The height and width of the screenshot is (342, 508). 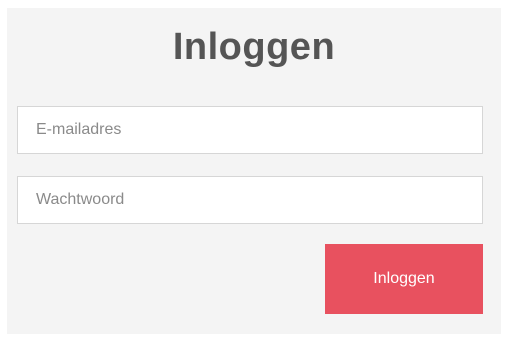 I want to click on email-field-container, so click(x=250, y=130).